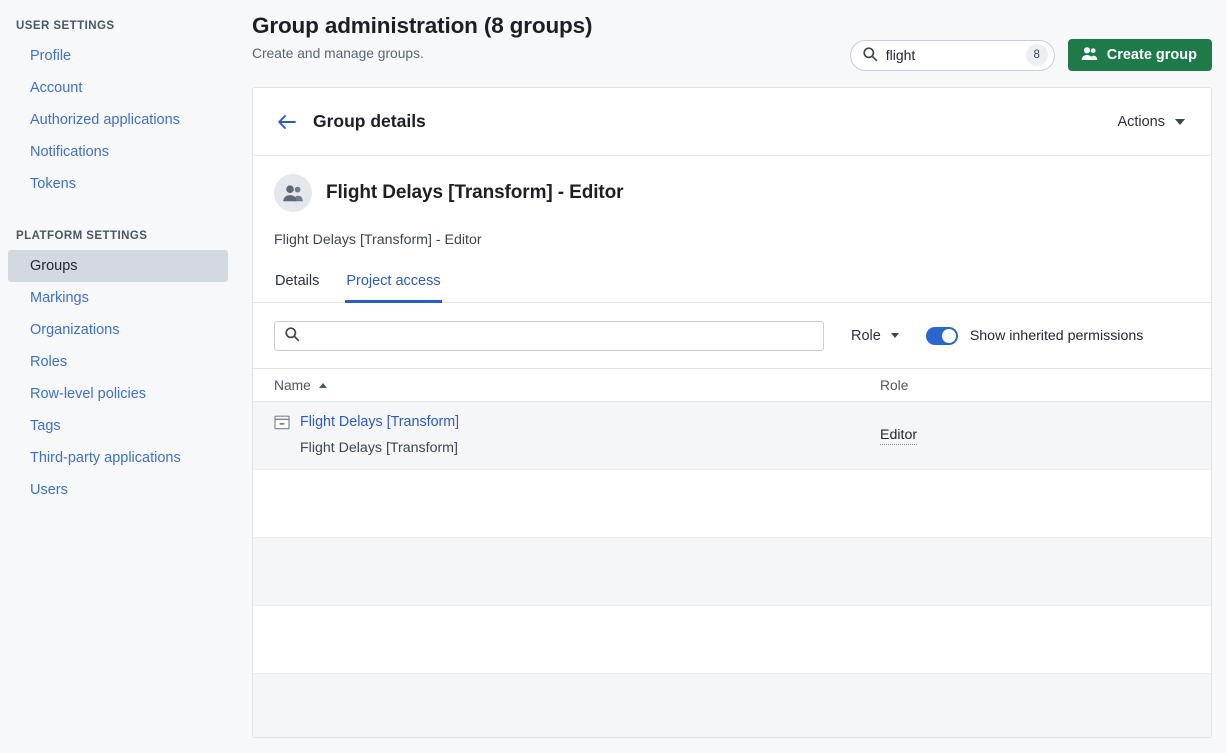 The height and width of the screenshot is (753, 1227). What do you see at coordinates (118, 152) in the screenshot?
I see `sidebar-item-notifications: Notifications` at bounding box center [118, 152].